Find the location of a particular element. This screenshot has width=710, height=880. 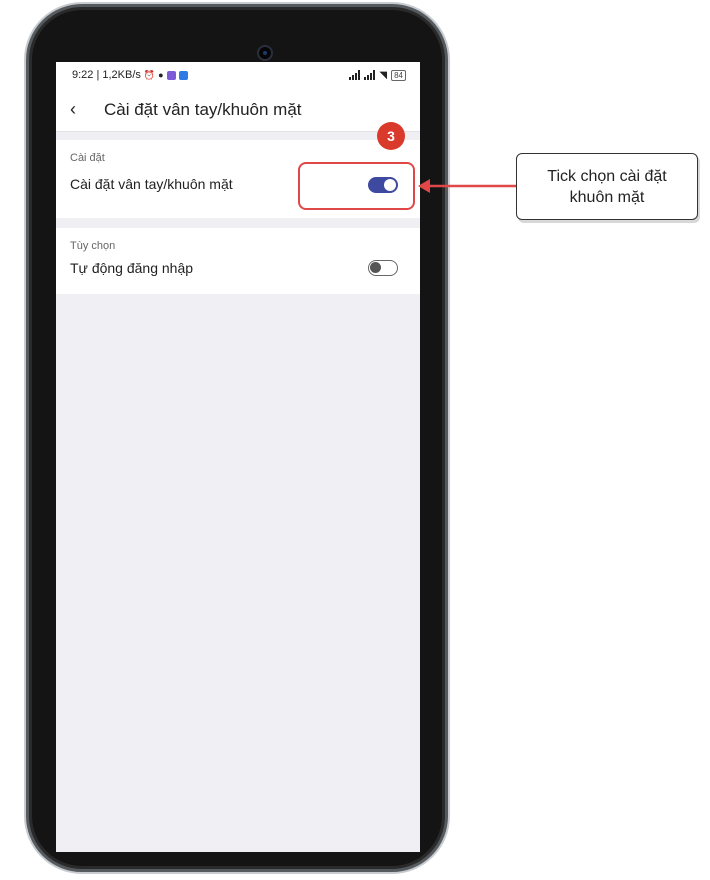

wifi-icon: ◥ is located at coordinates (383, 75).